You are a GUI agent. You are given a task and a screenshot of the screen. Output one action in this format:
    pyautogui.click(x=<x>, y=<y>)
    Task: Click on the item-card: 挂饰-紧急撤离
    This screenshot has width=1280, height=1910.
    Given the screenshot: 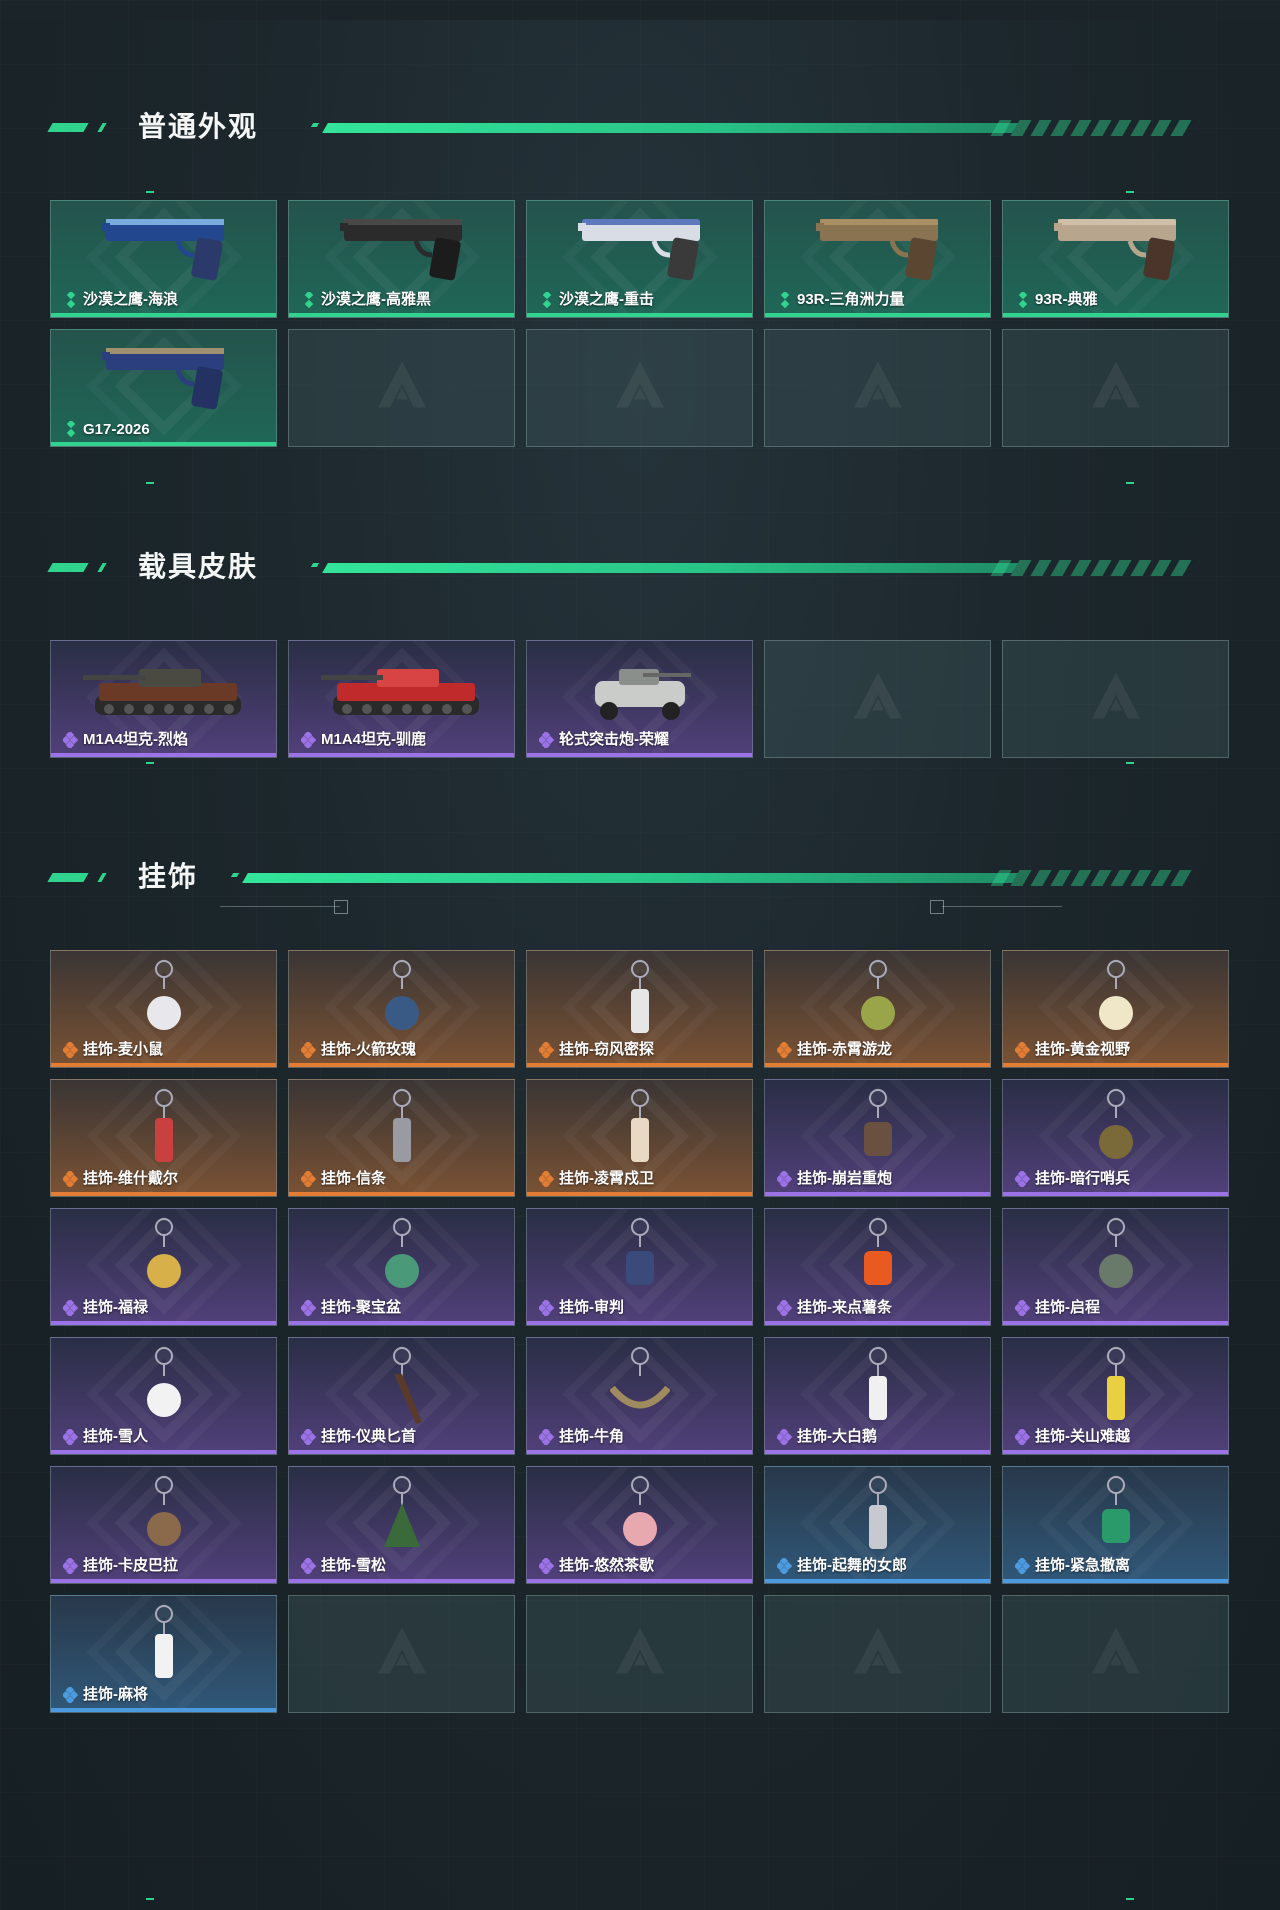 What is the action you would take?
    pyautogui.click(x=1115, y=1525)
    